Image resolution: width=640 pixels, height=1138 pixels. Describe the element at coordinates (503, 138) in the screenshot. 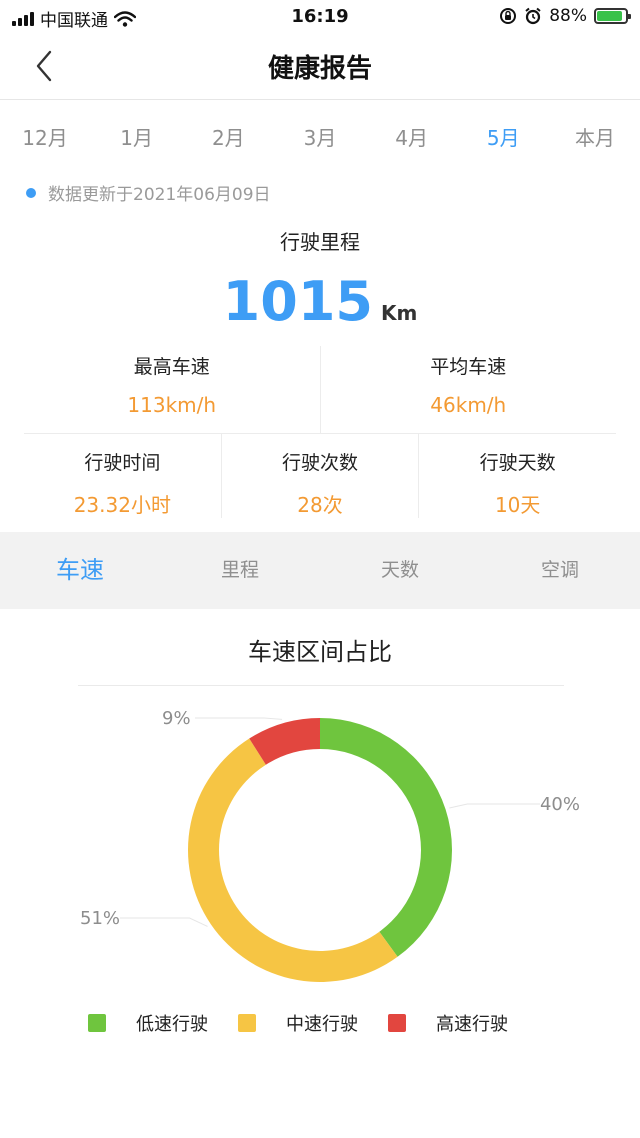

I see `tab-month-may: 5月` at that location.